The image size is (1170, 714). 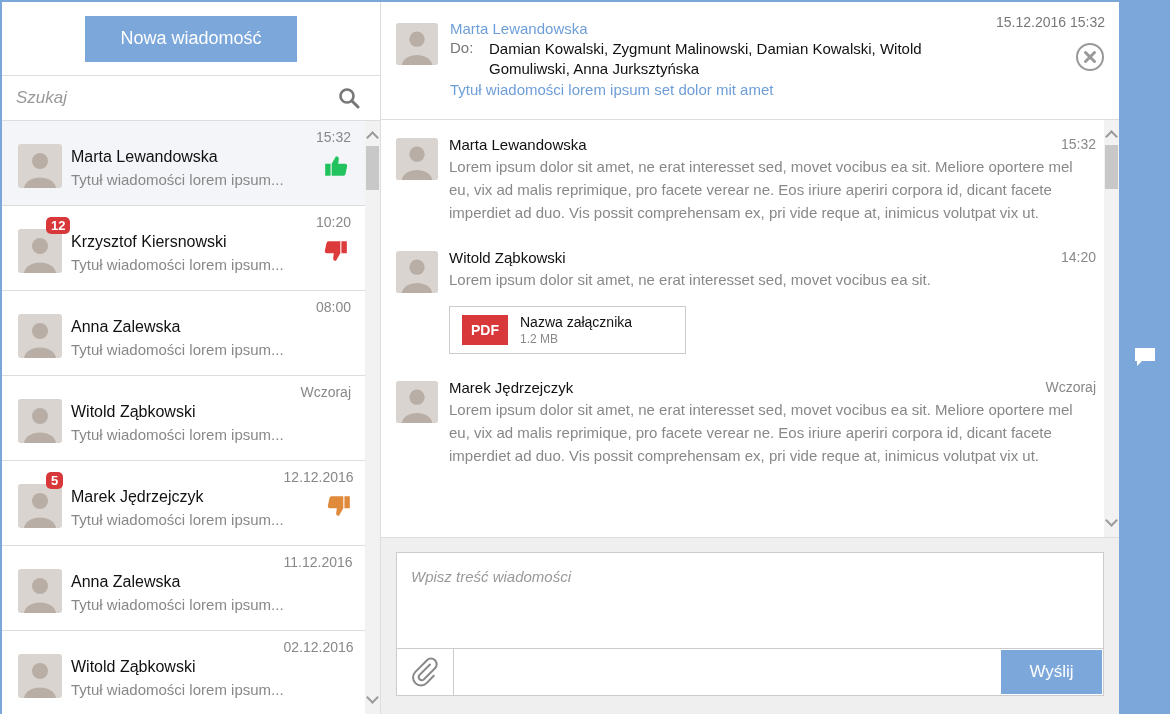 What do you see at coordinates (333, 222) in the screenshot?
I see `message-time: 10:20` at bounding box center [333, 222].